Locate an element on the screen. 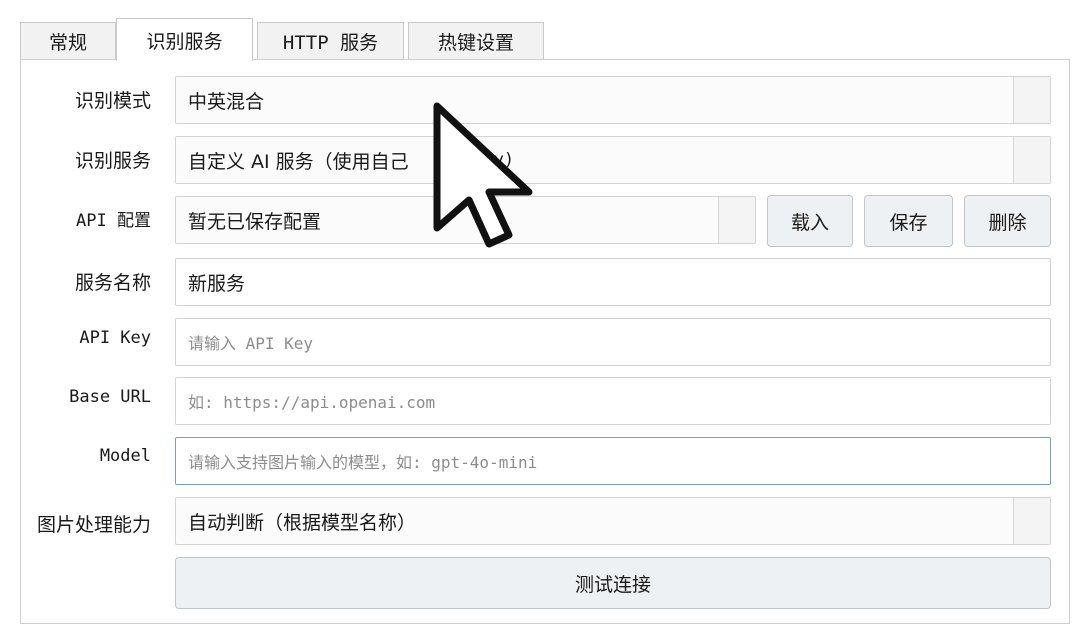 The width and height of the screenshot is (1080, 630). api-key-label: API Key is located at coordinates (115, 338).